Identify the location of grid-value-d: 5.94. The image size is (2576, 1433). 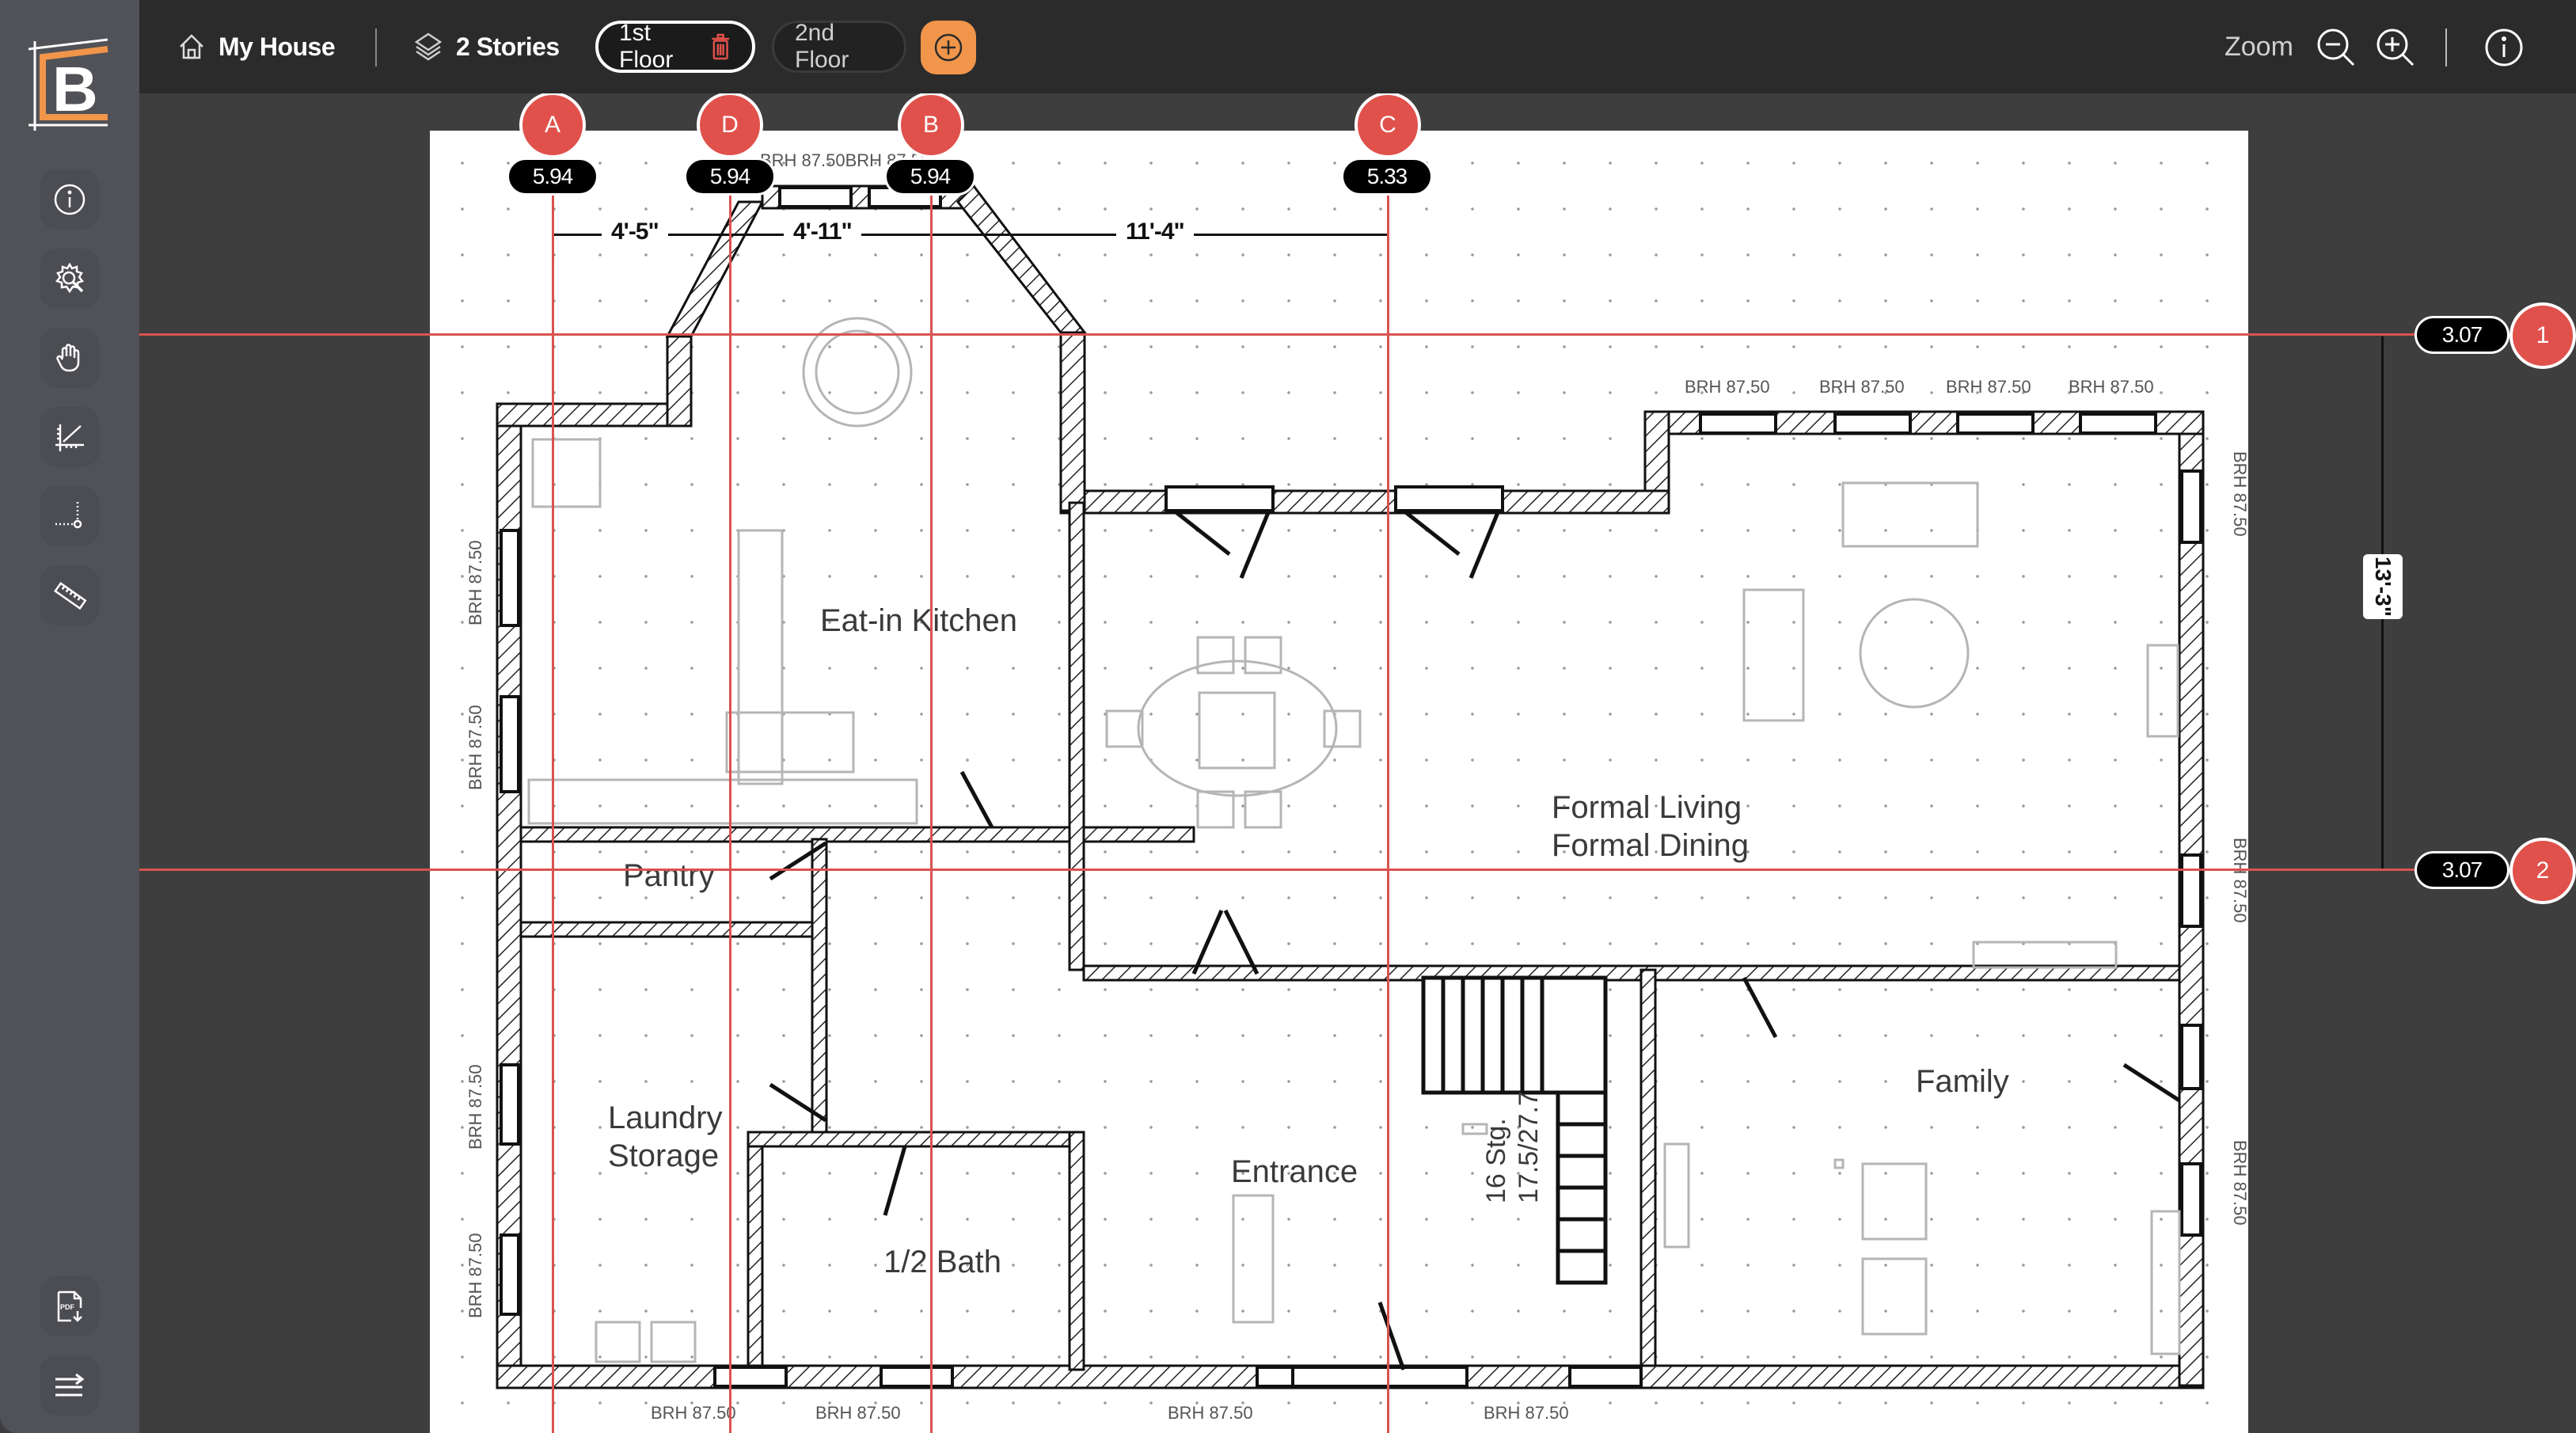
(730, 177).